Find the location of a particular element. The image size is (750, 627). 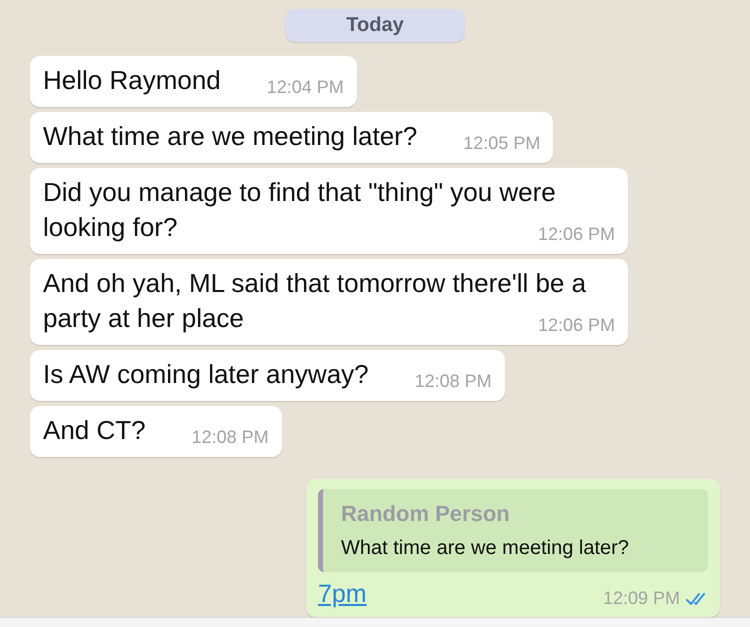

date-chip: Today is located at coordinates (375, 25).